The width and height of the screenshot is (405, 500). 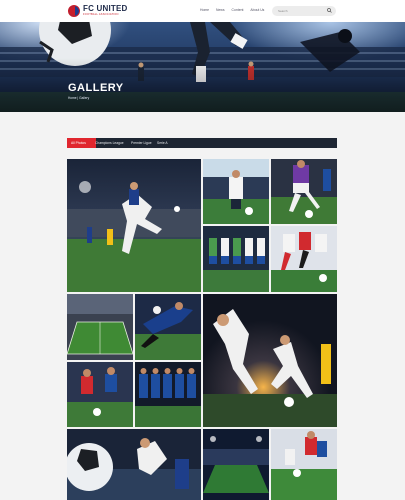 What do you see at coordinates (162, 143) in the screenshot?
I see `tab-serie-a: Serie A` at bounding box center [162, 143].